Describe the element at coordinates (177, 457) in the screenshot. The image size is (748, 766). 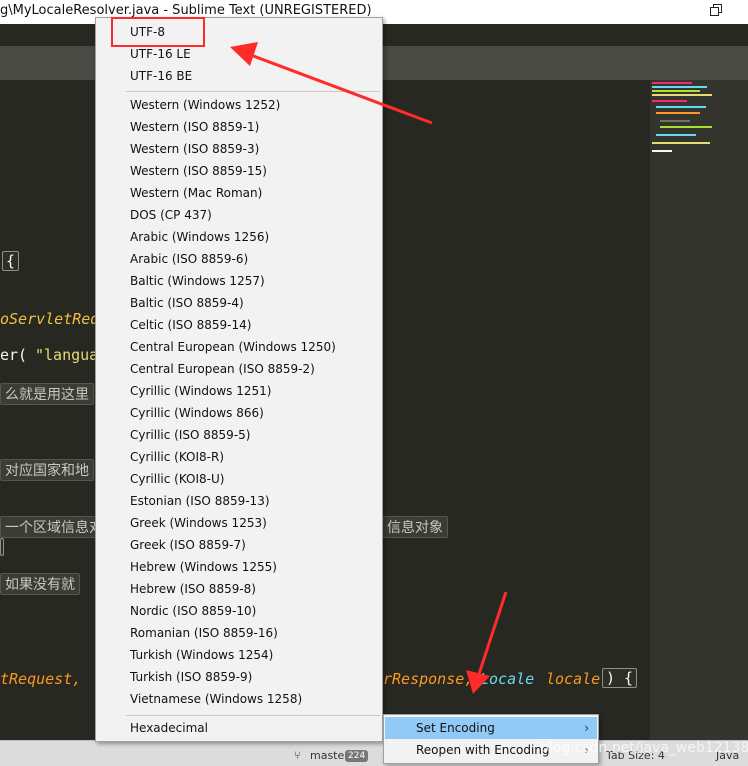
I see `encoding-item-cyrillic-koi8-r: Cyrillic (KOI8-R)` at that location.